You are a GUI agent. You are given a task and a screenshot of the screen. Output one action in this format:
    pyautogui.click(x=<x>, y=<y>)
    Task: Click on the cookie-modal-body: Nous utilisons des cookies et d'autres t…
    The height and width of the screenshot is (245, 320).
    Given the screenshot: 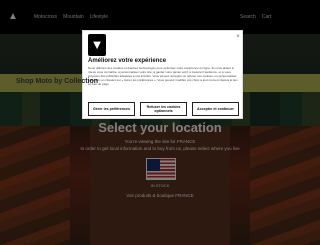 What is the action you would take?
    pyautogui.click(x=163, y=76)
    